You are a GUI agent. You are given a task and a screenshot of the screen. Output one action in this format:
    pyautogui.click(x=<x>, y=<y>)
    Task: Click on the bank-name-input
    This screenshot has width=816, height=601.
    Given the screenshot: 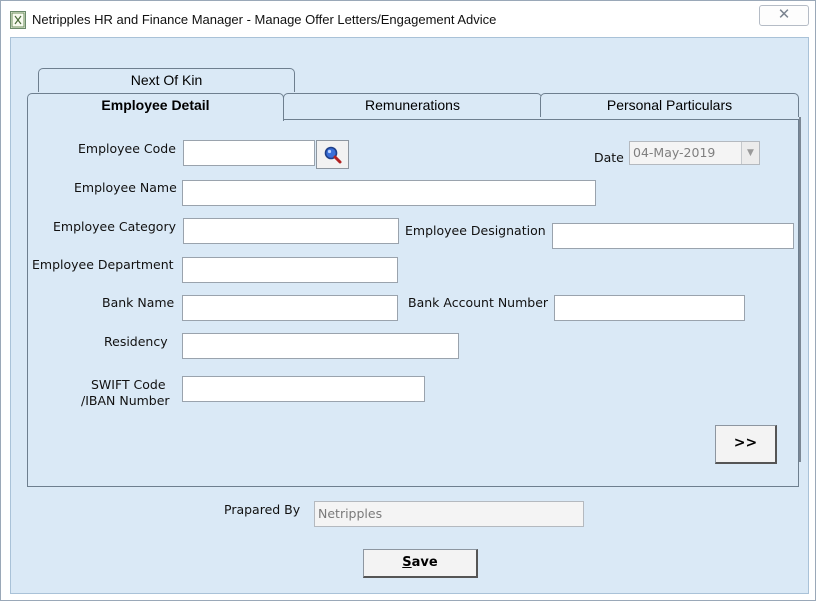 What is the action you would take?
    pyautogui.click(x=290, y=308)
    